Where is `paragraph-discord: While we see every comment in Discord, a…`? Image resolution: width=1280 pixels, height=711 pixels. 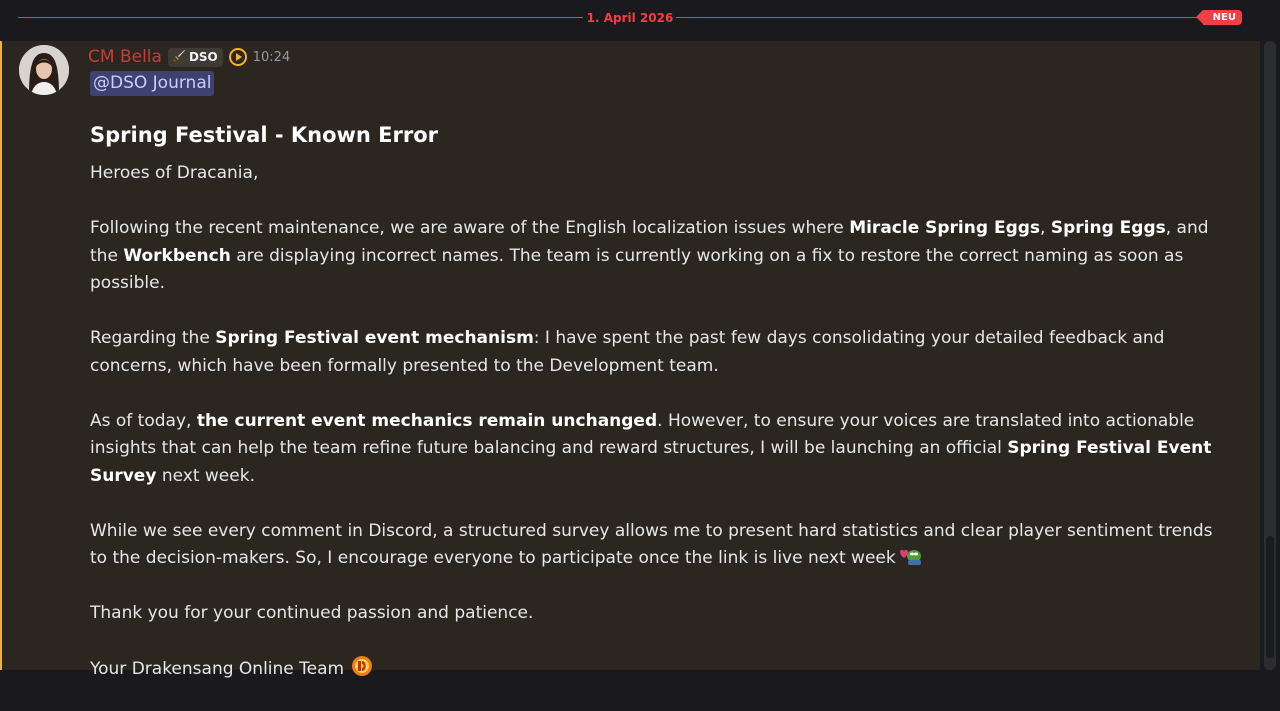 paragraph-discord: While we see every comment in Discord, a… is located at coordinates (660, 545).